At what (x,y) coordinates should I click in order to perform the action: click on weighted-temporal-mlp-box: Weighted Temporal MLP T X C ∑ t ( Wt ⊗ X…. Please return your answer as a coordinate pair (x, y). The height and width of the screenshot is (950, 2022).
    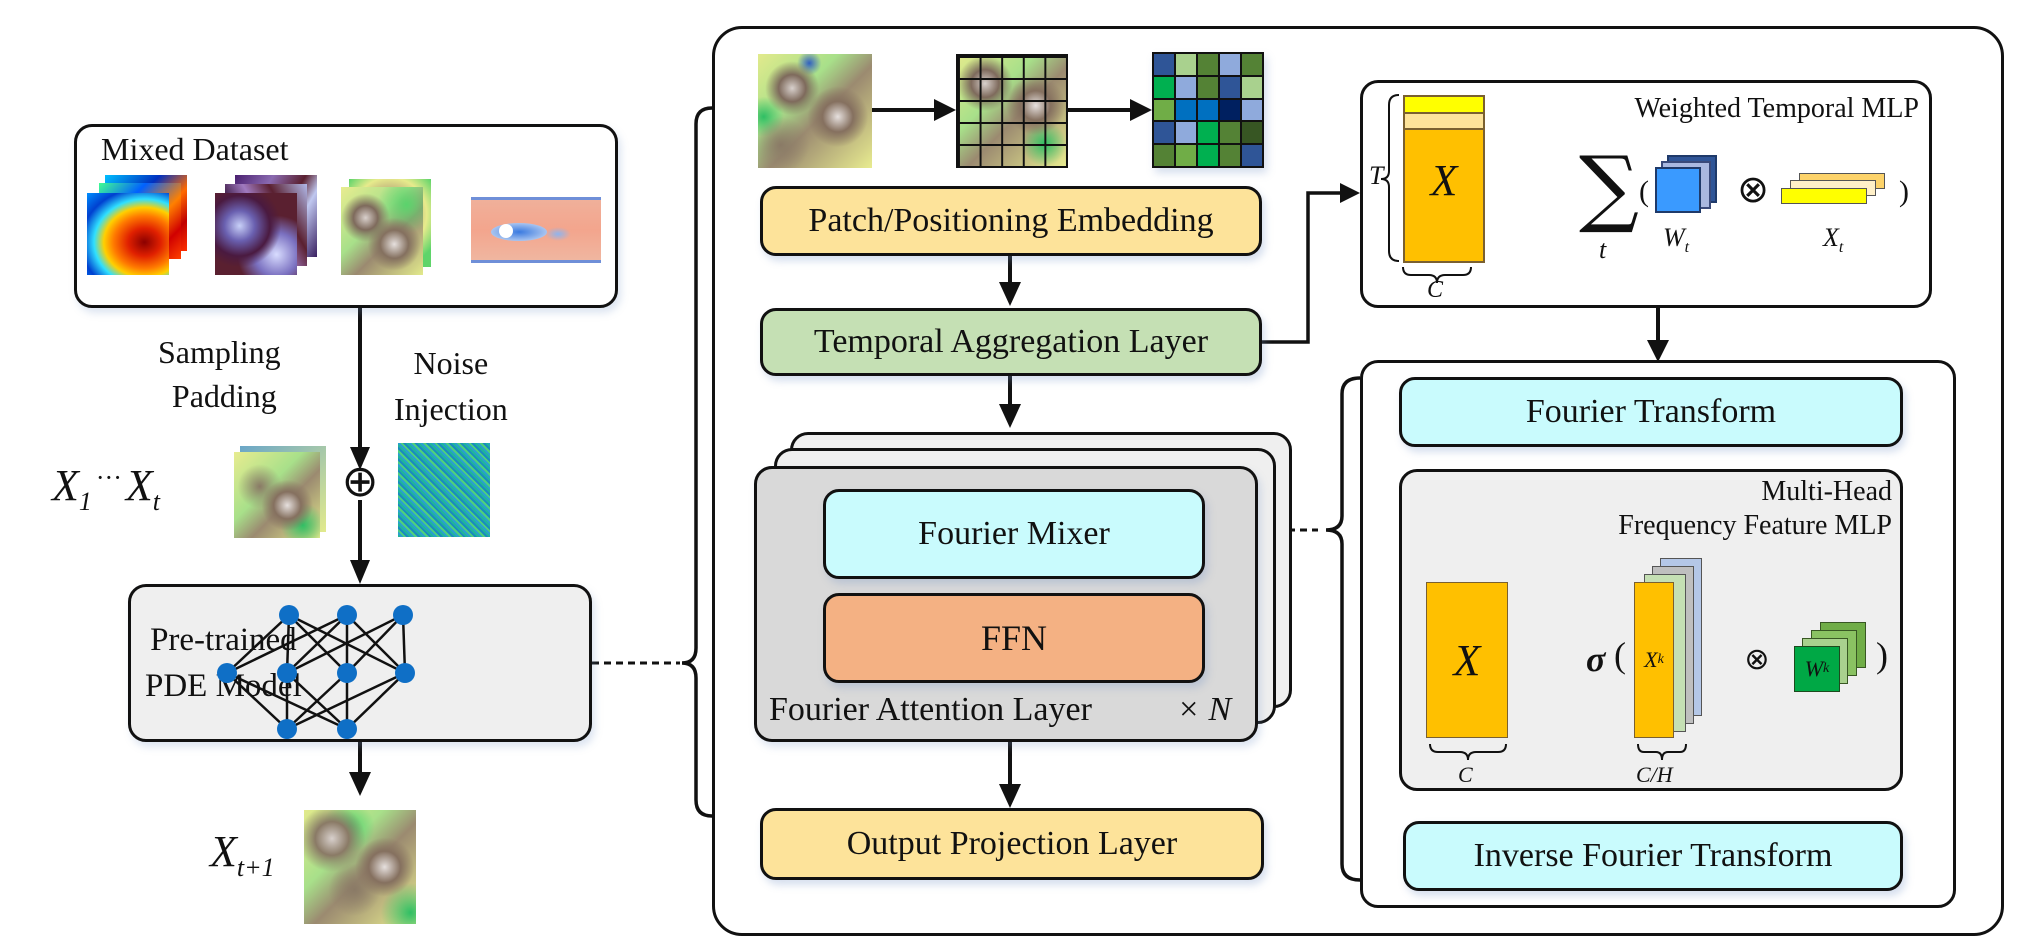
    Looking at the image, I should click on (1646, 194).